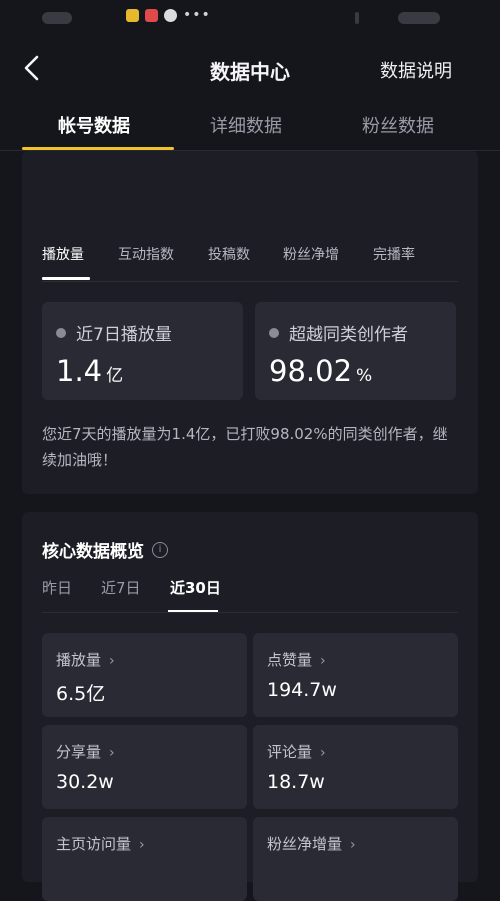 The image size is (500, 901). Describe the element at coordinates (296, 782) in the screenshot. I see `tile-value: 18.7w` at that location.